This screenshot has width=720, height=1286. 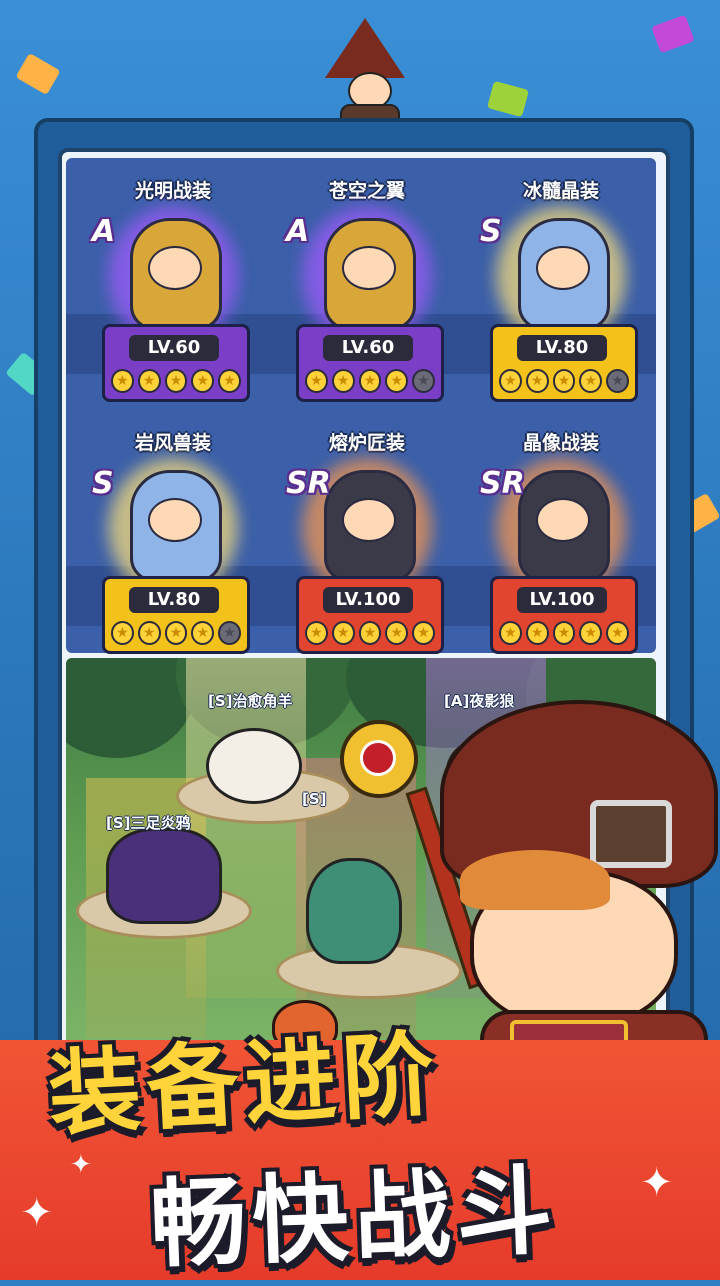 What do you see at coordinates (172, 191) in the screenshot?
I see `equipment-name: 光明战装` at bounding box center [172, 191].